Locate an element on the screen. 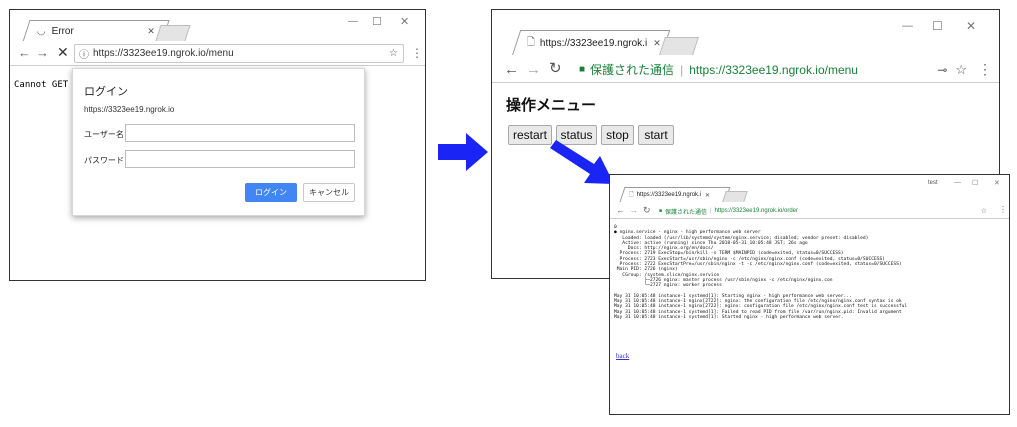 The height and width of the screenshot is (427, 1017). key-icon: ⊸ is located at coordinates (942, 70).